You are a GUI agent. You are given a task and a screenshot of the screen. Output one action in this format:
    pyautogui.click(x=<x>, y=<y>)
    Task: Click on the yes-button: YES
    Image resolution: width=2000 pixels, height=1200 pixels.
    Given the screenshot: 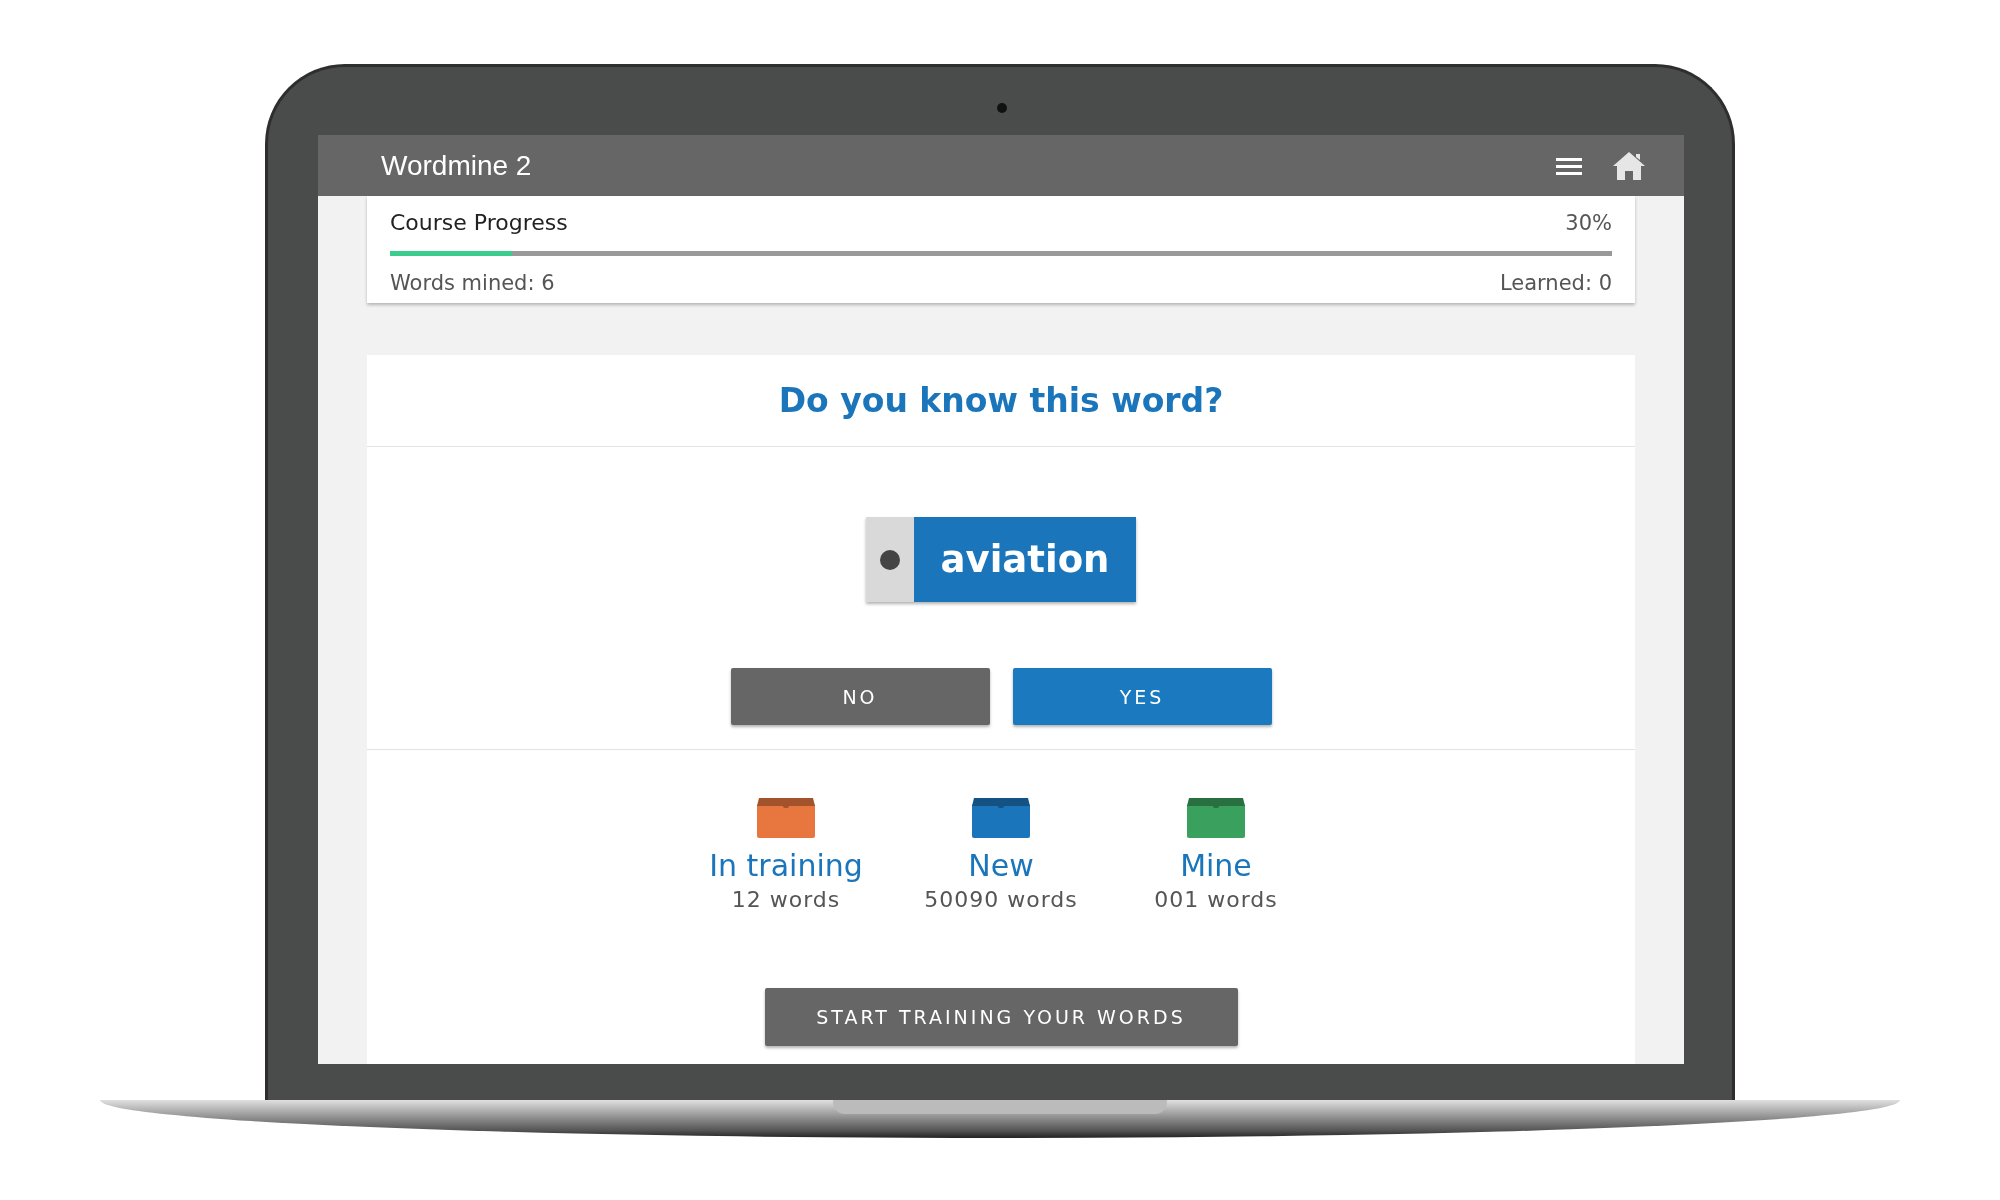 What is the action you would take?
    pyautogui.click(x=1142, y=696)
    